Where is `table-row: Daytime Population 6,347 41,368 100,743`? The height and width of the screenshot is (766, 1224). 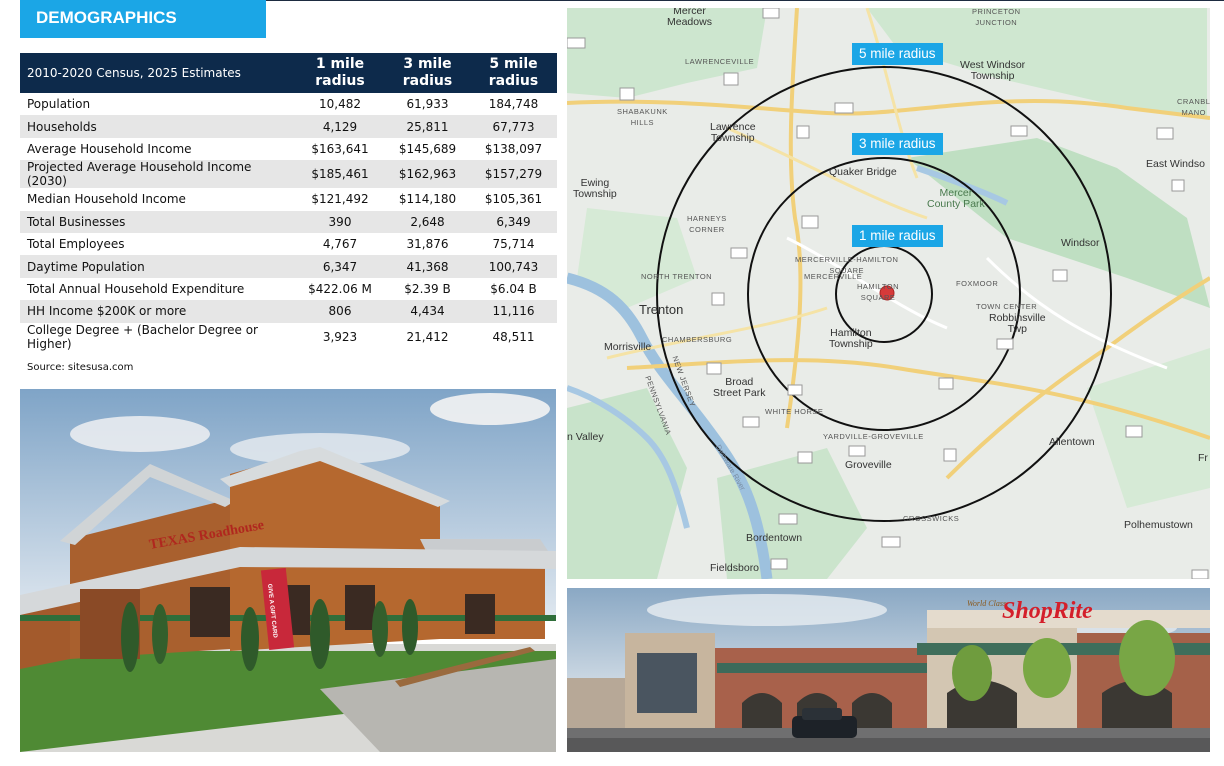 table-row: Daytime Population 6,347 41,368 100,743 is located at coordinates (288, 266).